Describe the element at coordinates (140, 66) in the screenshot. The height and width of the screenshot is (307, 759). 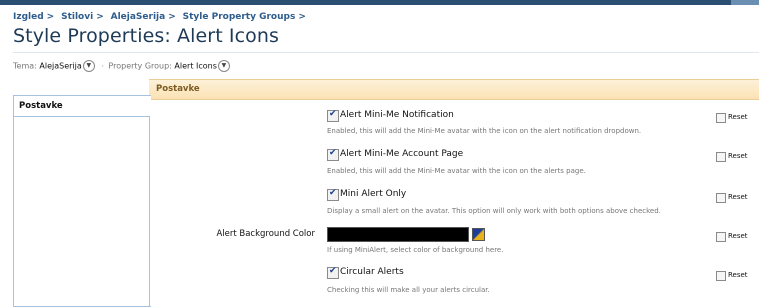
I see `property-group-label: Property Group:` at that location.